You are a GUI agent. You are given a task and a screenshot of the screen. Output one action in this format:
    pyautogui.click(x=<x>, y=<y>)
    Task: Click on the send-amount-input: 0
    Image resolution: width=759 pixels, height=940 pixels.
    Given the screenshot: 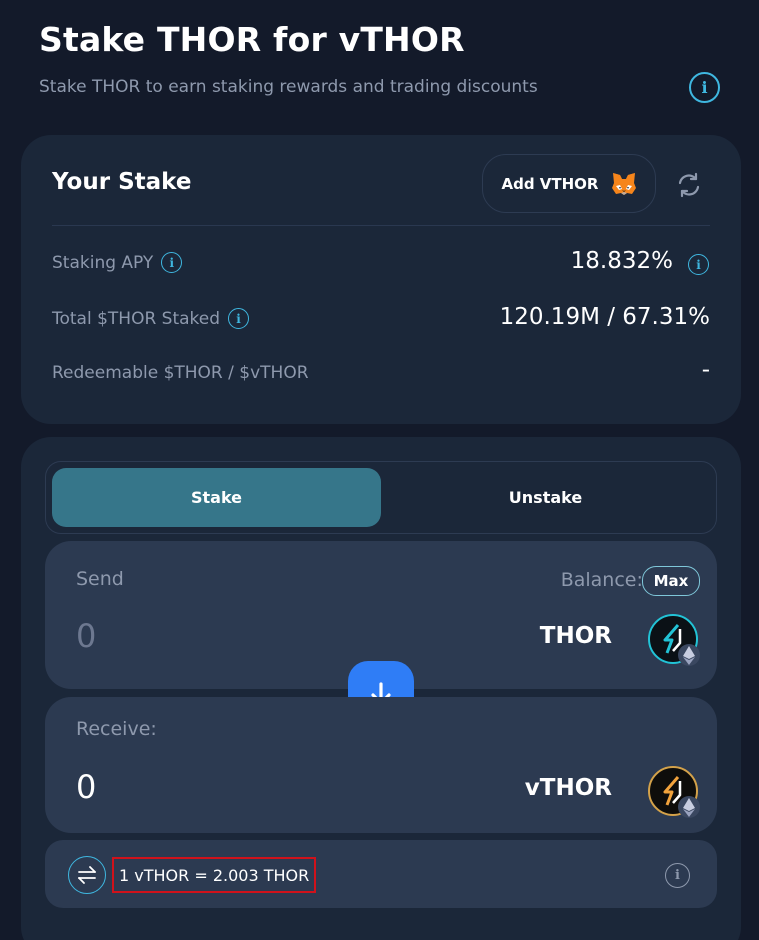 What is the action you would take?
    pyautogui.click(x=86, y=636)
    